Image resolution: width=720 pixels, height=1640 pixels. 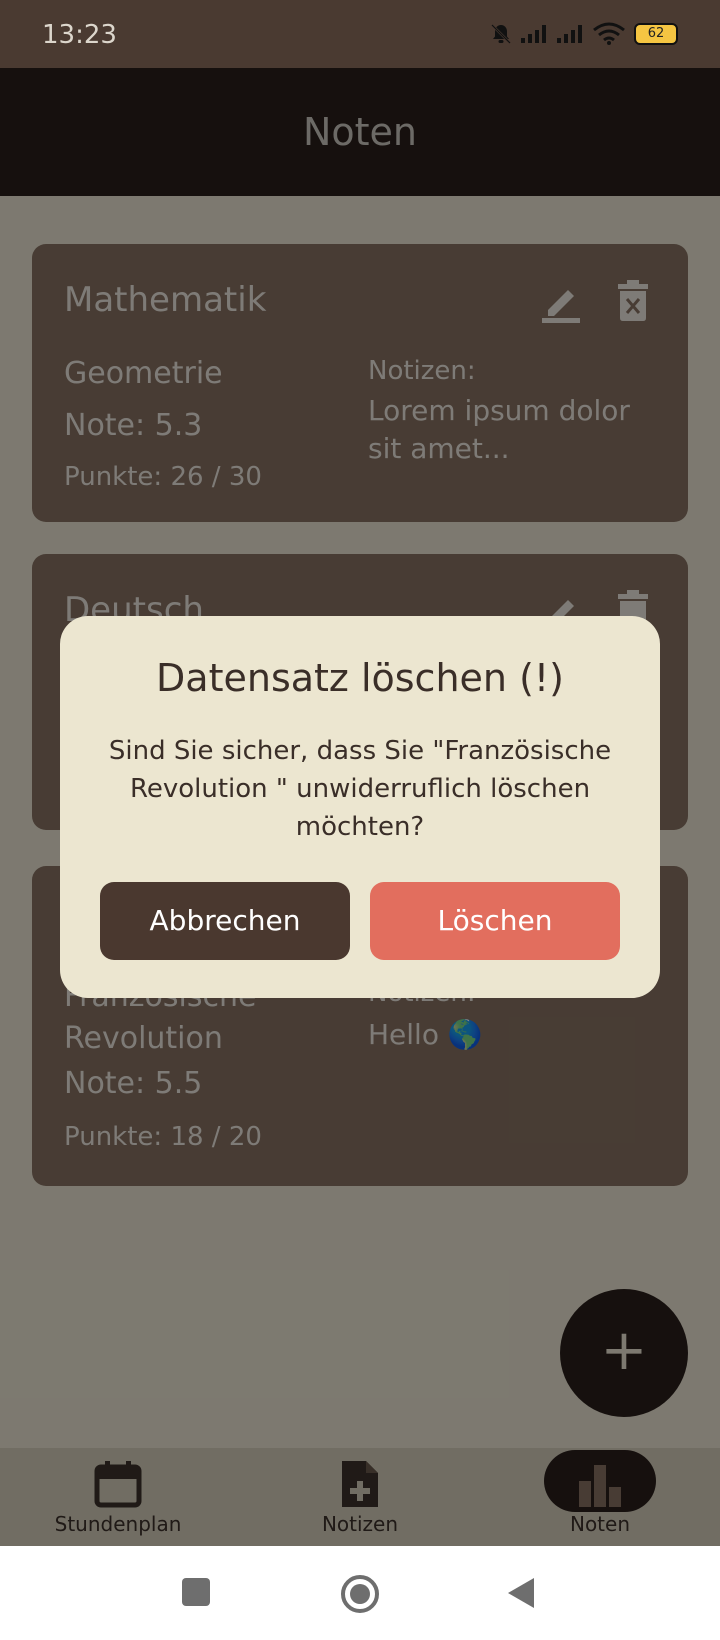 I want to click on wifi-icon, so click(x=609, y=33).